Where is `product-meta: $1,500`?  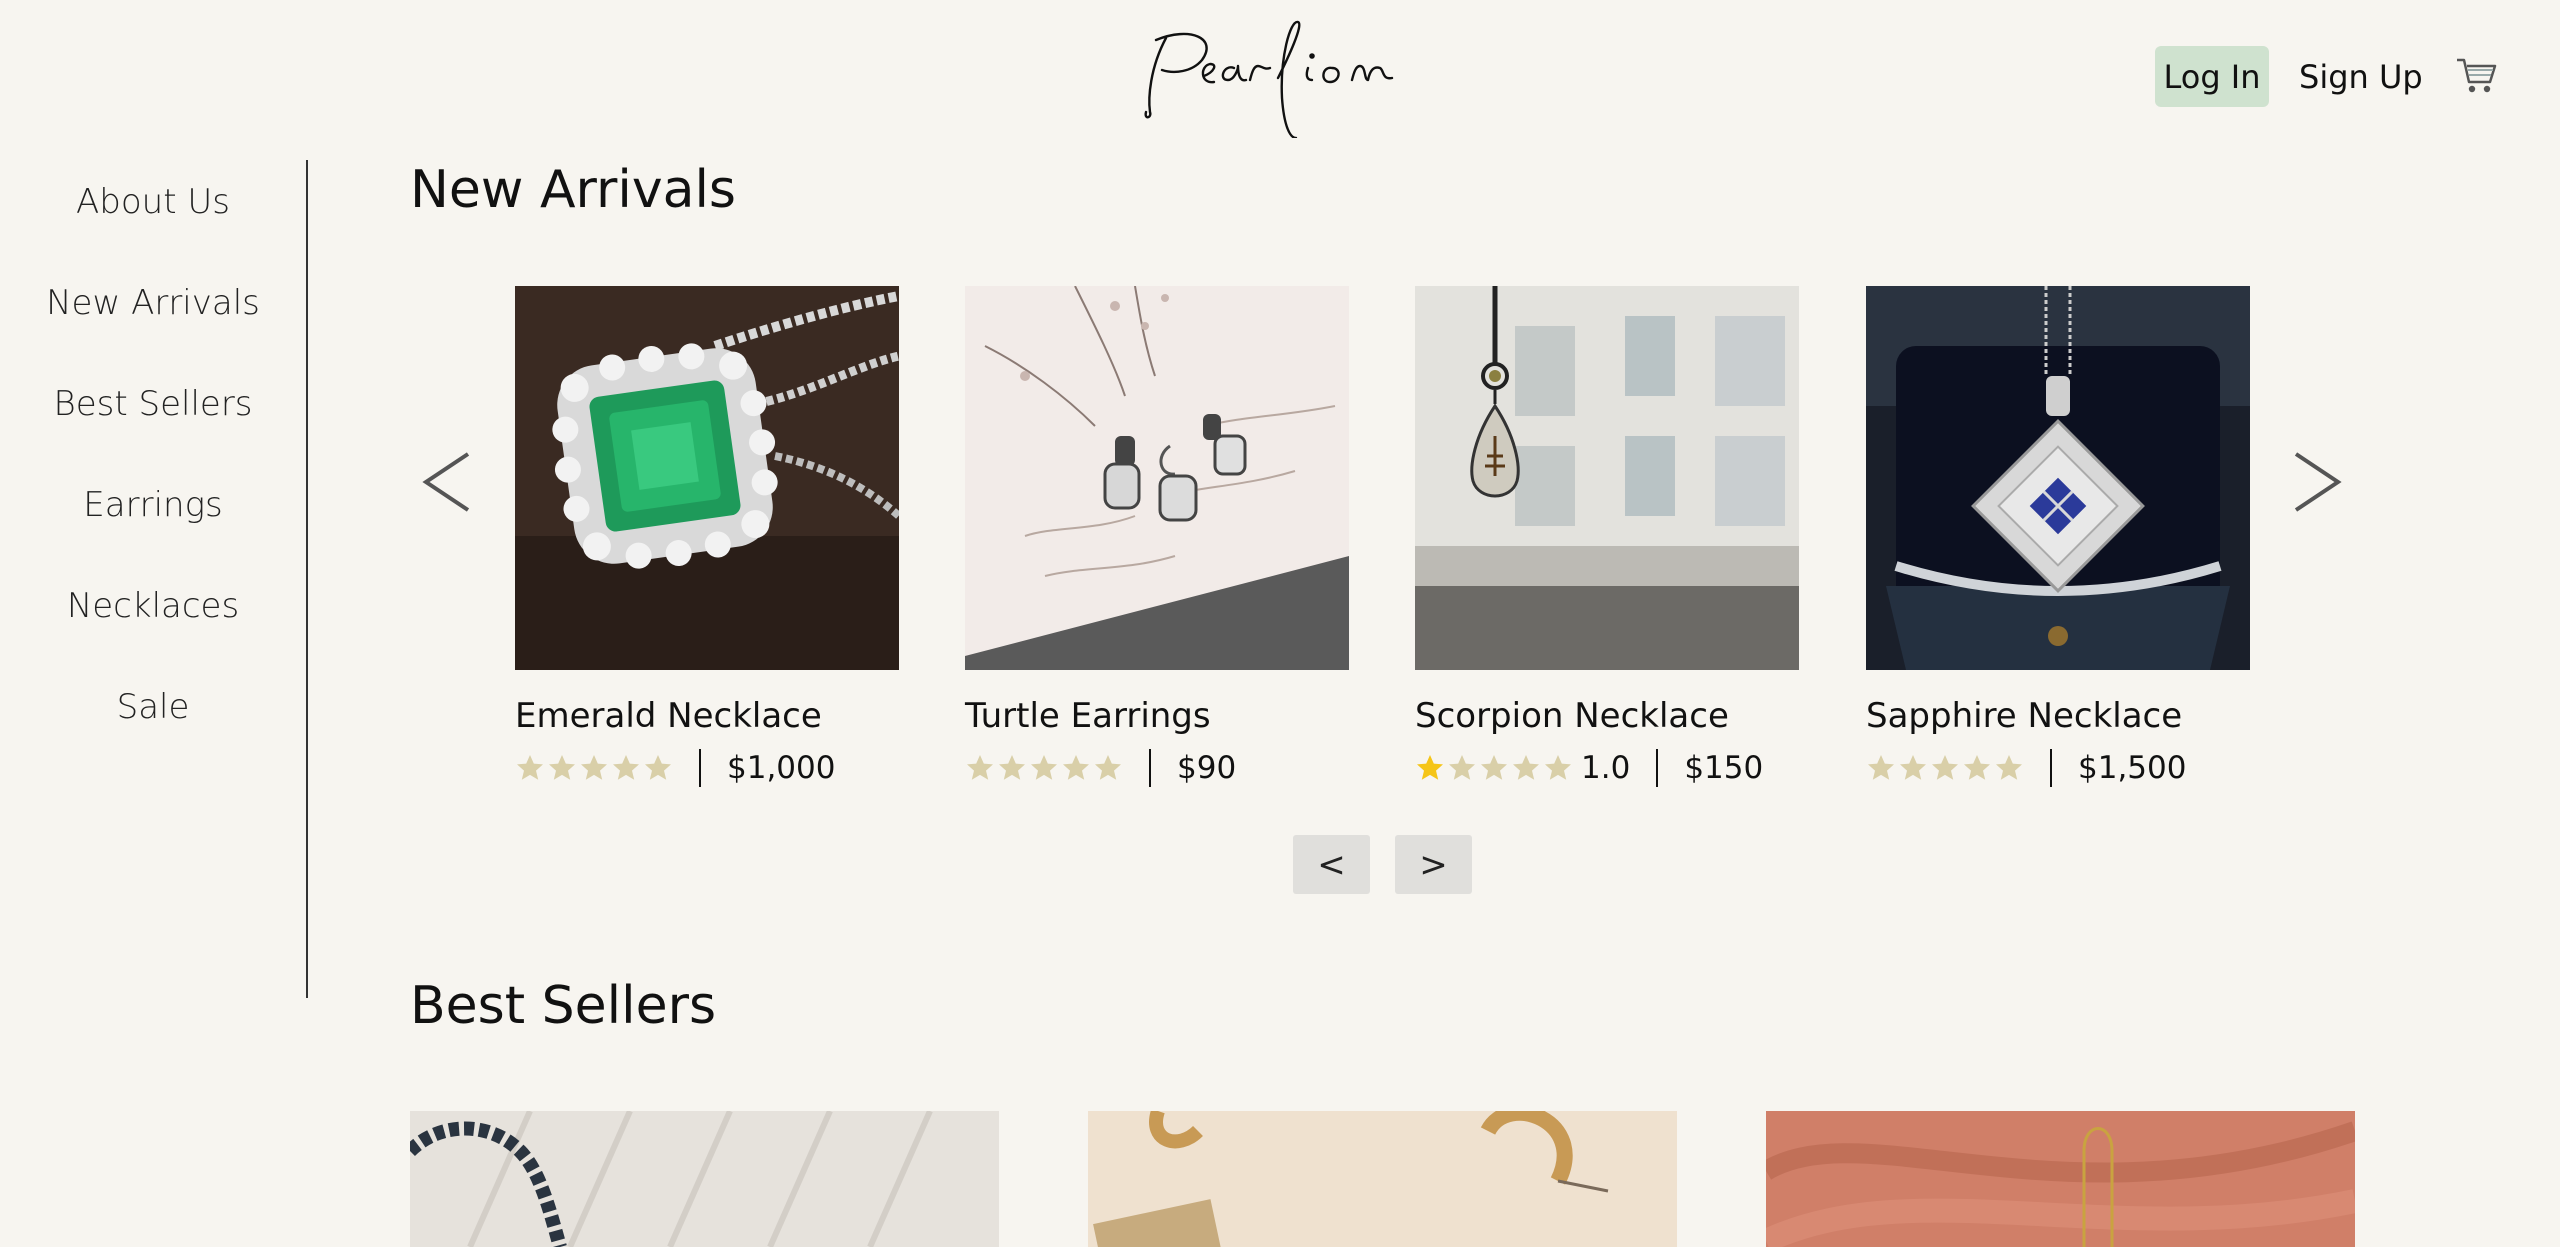
product-meta: $1,500 is located at coordinates (2026, 768).